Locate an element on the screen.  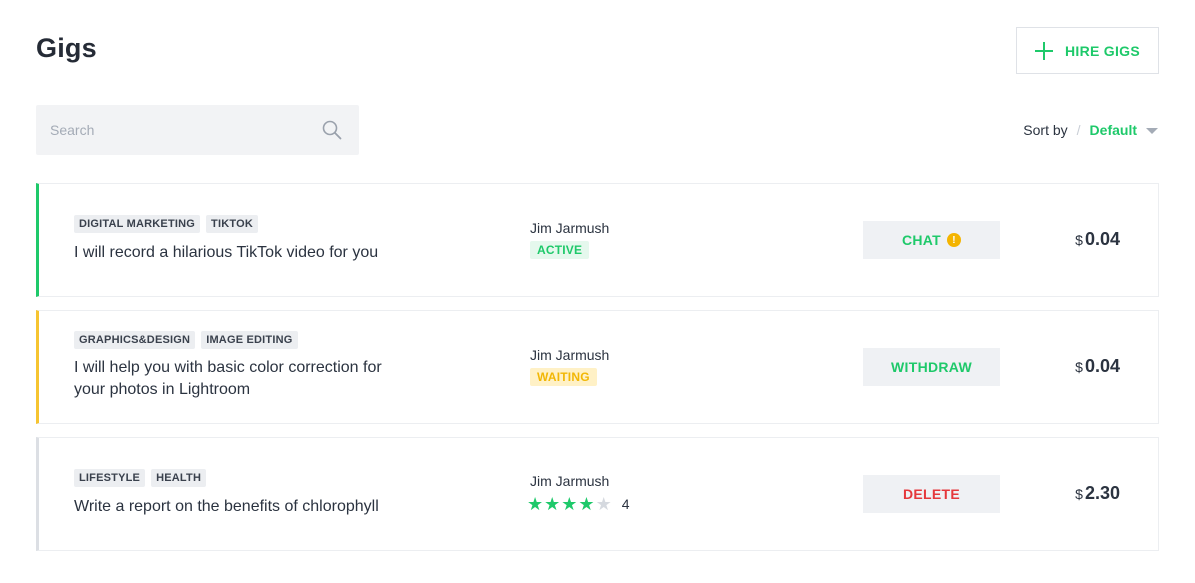
status-badge: ACTIVE is located at coordinates (560, 250).